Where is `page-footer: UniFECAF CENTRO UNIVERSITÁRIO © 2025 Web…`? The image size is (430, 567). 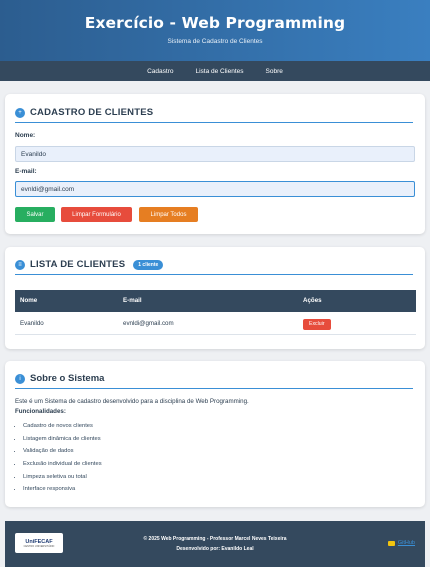
page-footer: UniFECAF CENTRO UNIVERSITÁRIO © 2025 Web… is located at coordinates (215, 544).